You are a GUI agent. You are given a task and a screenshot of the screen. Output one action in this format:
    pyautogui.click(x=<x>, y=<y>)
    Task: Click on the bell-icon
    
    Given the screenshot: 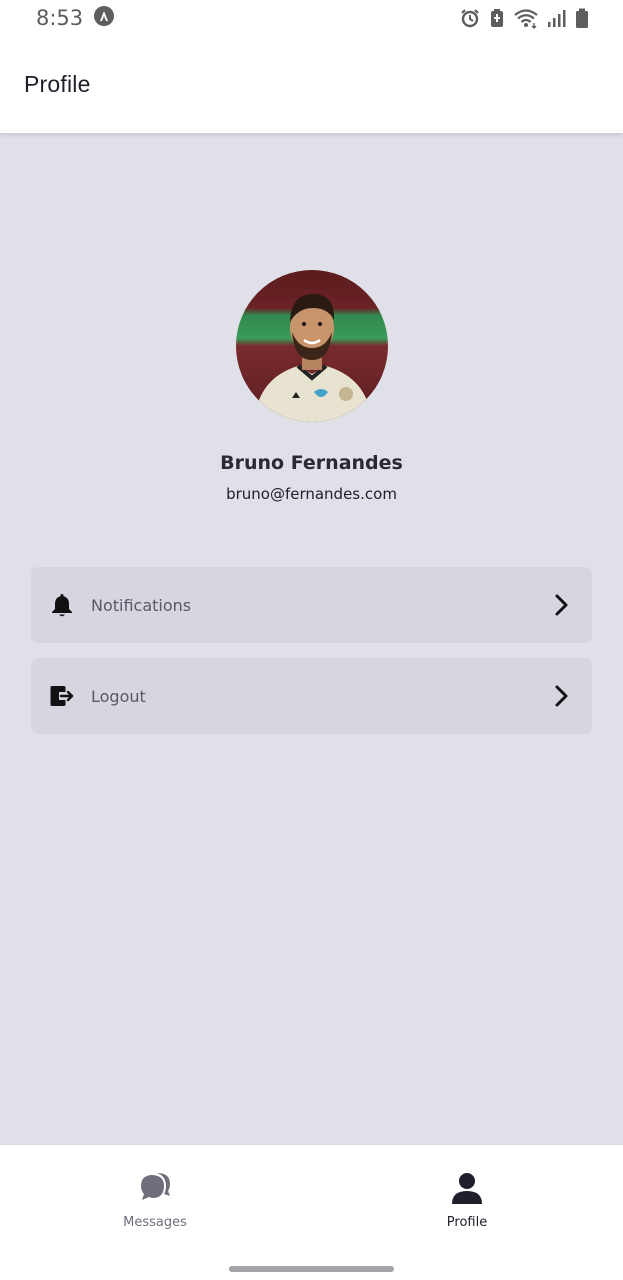 What is the action you would take?
    pyautogui.click(x=62, y=605)
    